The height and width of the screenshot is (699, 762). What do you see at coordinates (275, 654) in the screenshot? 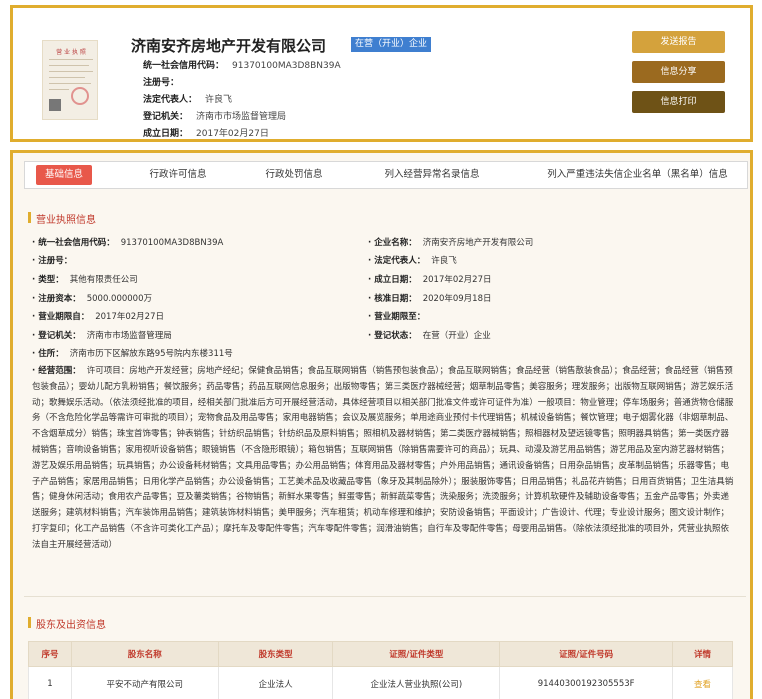
I see `col-type: 股东类型` at bounding box center [275, 654].